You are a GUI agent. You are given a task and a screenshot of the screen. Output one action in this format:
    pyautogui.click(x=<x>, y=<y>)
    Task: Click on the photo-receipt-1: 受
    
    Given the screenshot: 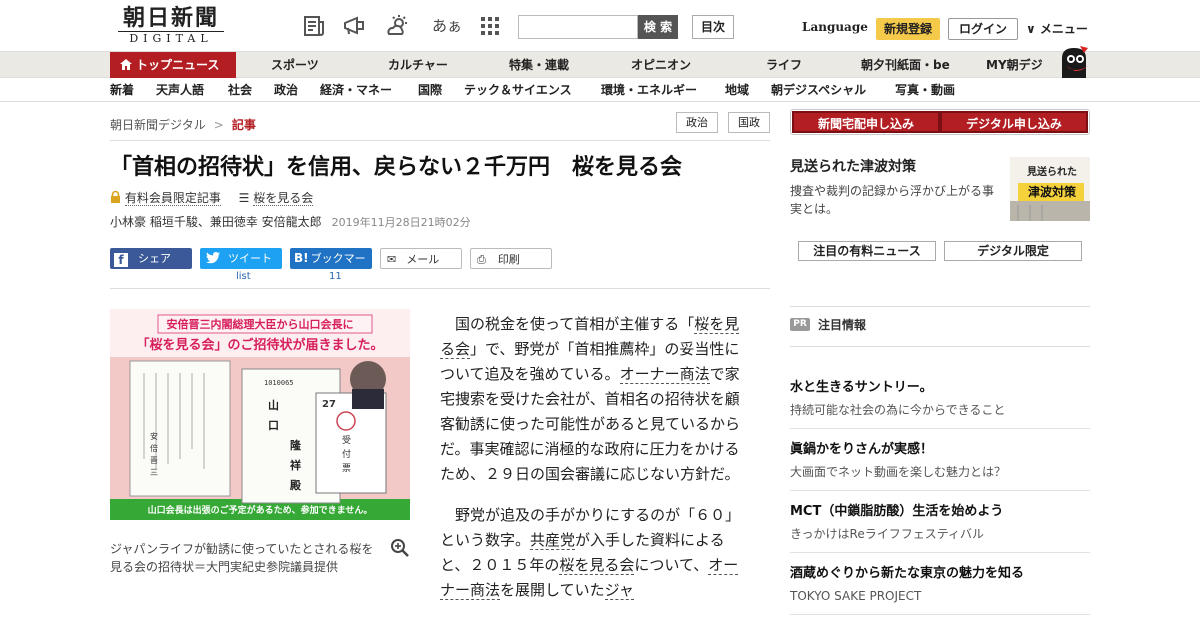 What is the action you would take?
    pyautogui.click(x=346, y=440)
    